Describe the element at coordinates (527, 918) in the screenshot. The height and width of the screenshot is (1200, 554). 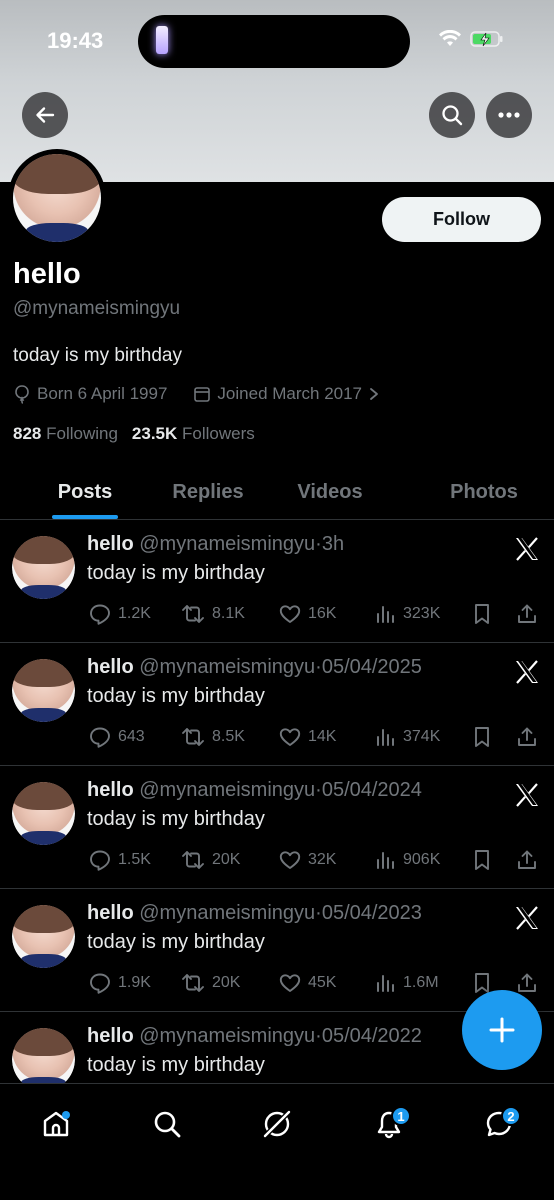
I see `x-logo-icon` at that location.